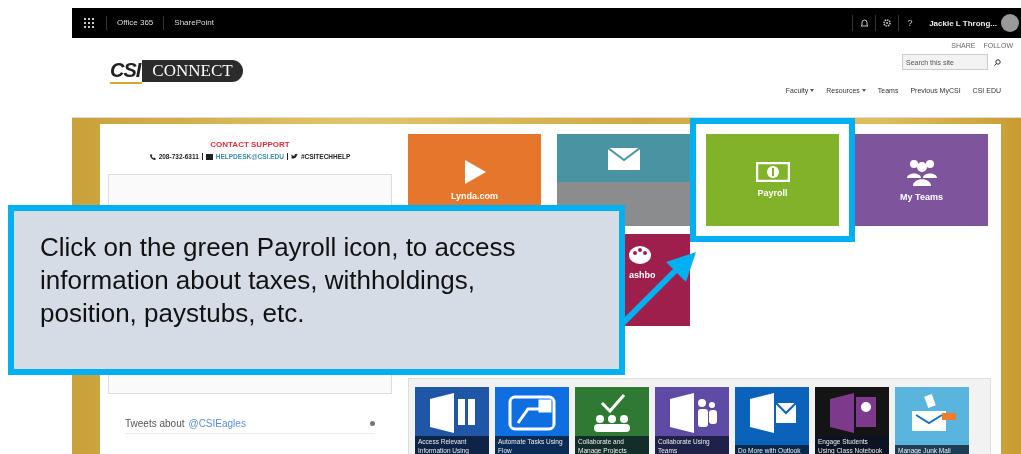 The image size is (1021, 454). Describe the element at coordinates (864, 23) in the screenshot. I see `bell-icon` at that location.